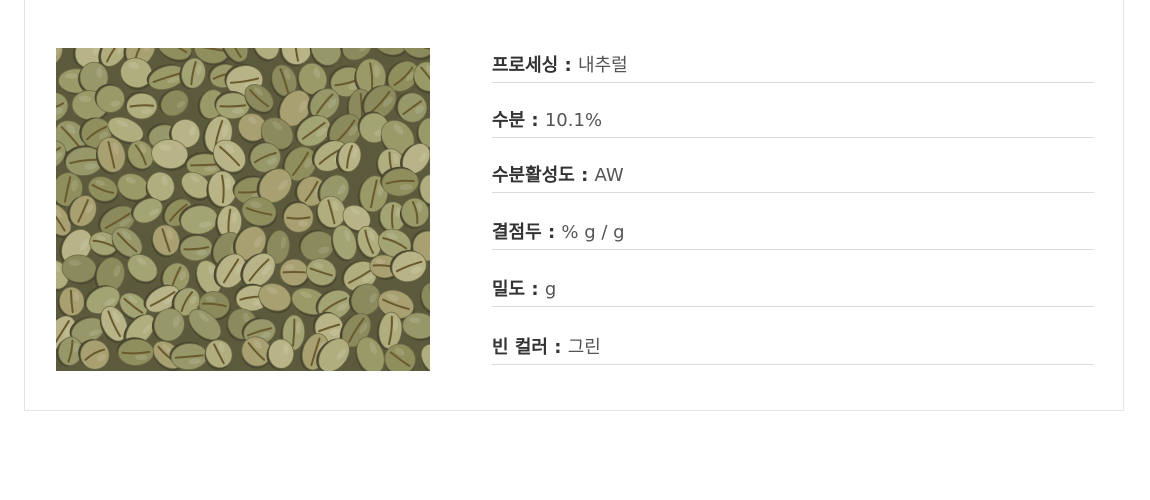 The image size is (1150, 500). Describe the element at coordinates (517, 232) in the screenshot. I see `spec-label: 결점두` at that location.